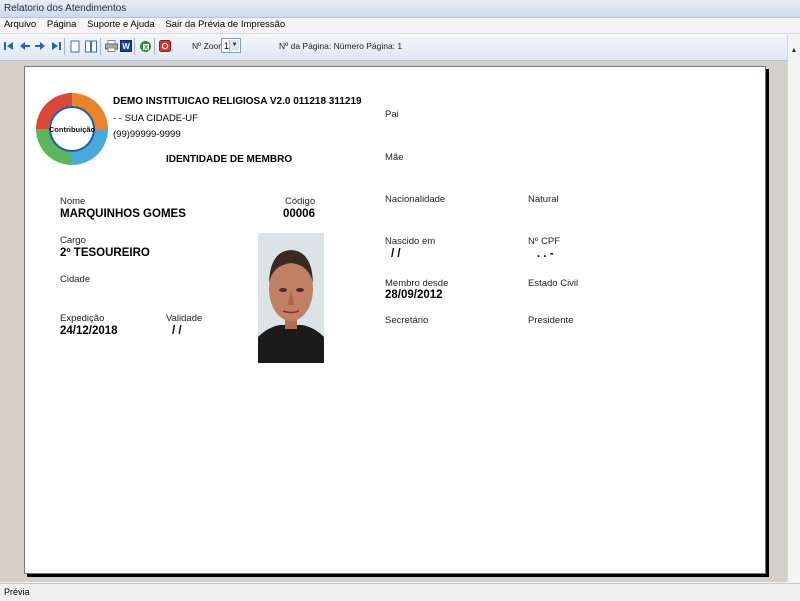  What do you see at coordinates (75, 46) in the screenshot?
I see `single-page-icon` at bounding box center [75, 46].